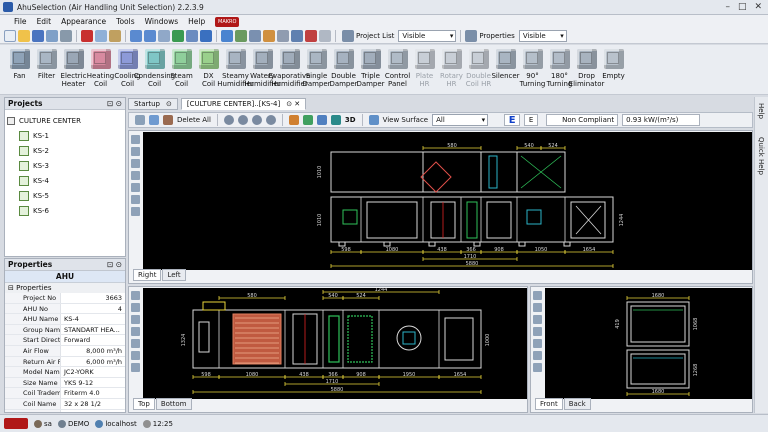 This screenshot has width=768, height=432. What do you see at coordinates (150, 35) in the screenshot?
I see `redo-icon` at bounding box center [150, 35].